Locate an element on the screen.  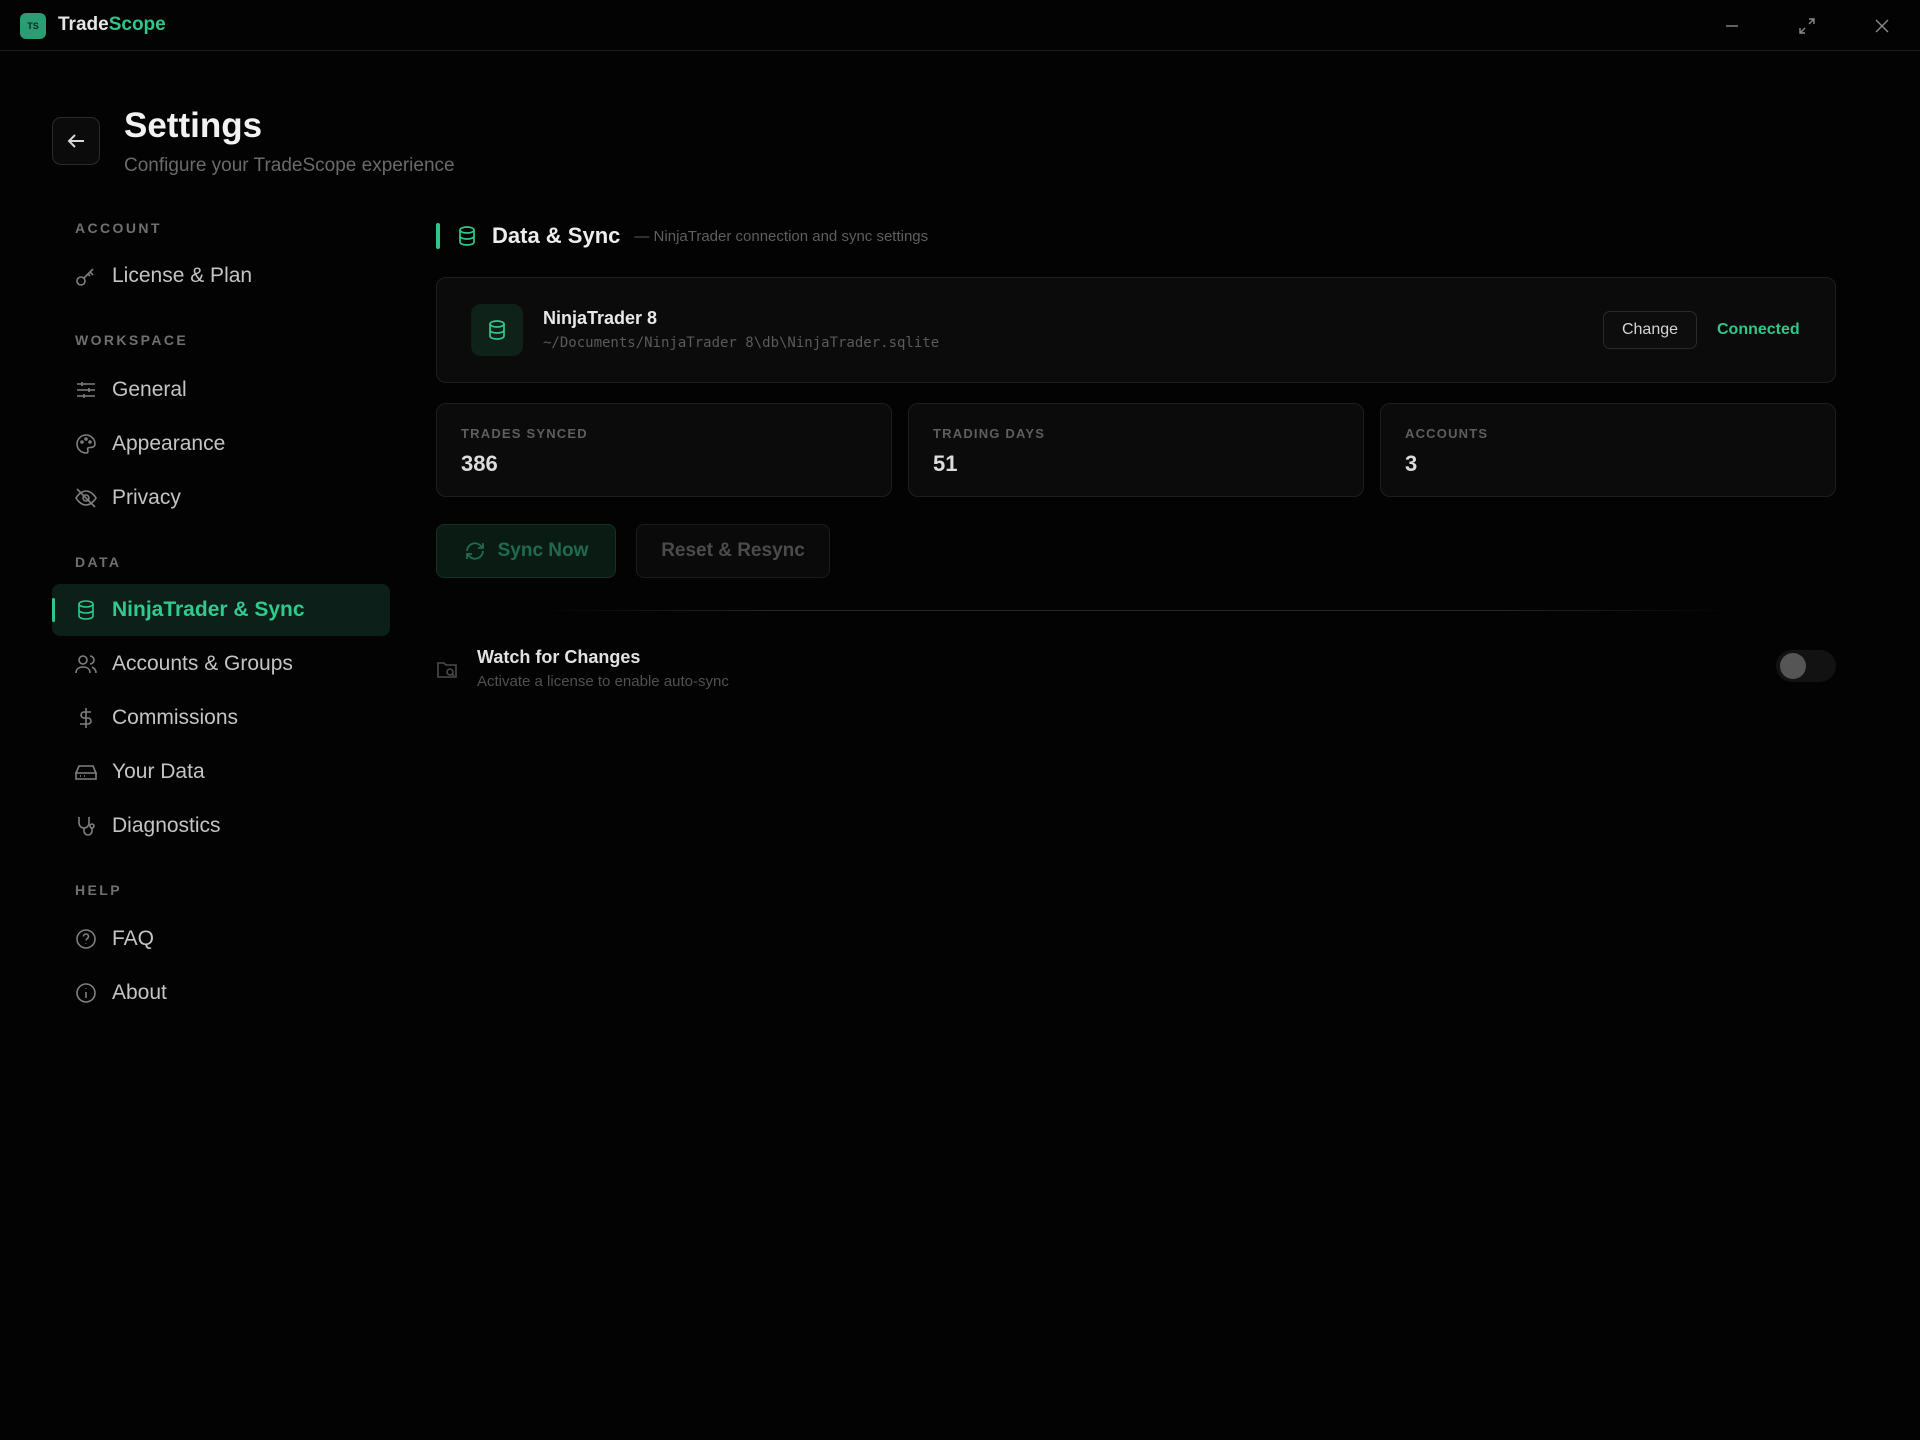
watch-changes-subtitle: Activate a license to enable auto-sync is located at coordinates (603, 681).